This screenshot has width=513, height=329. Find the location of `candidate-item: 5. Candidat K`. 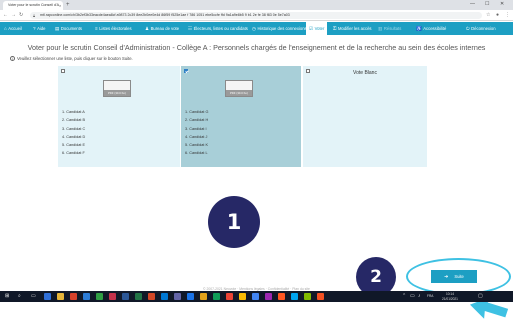

candidate-item: 5. Candidat K is located at coordinates (197, 145).